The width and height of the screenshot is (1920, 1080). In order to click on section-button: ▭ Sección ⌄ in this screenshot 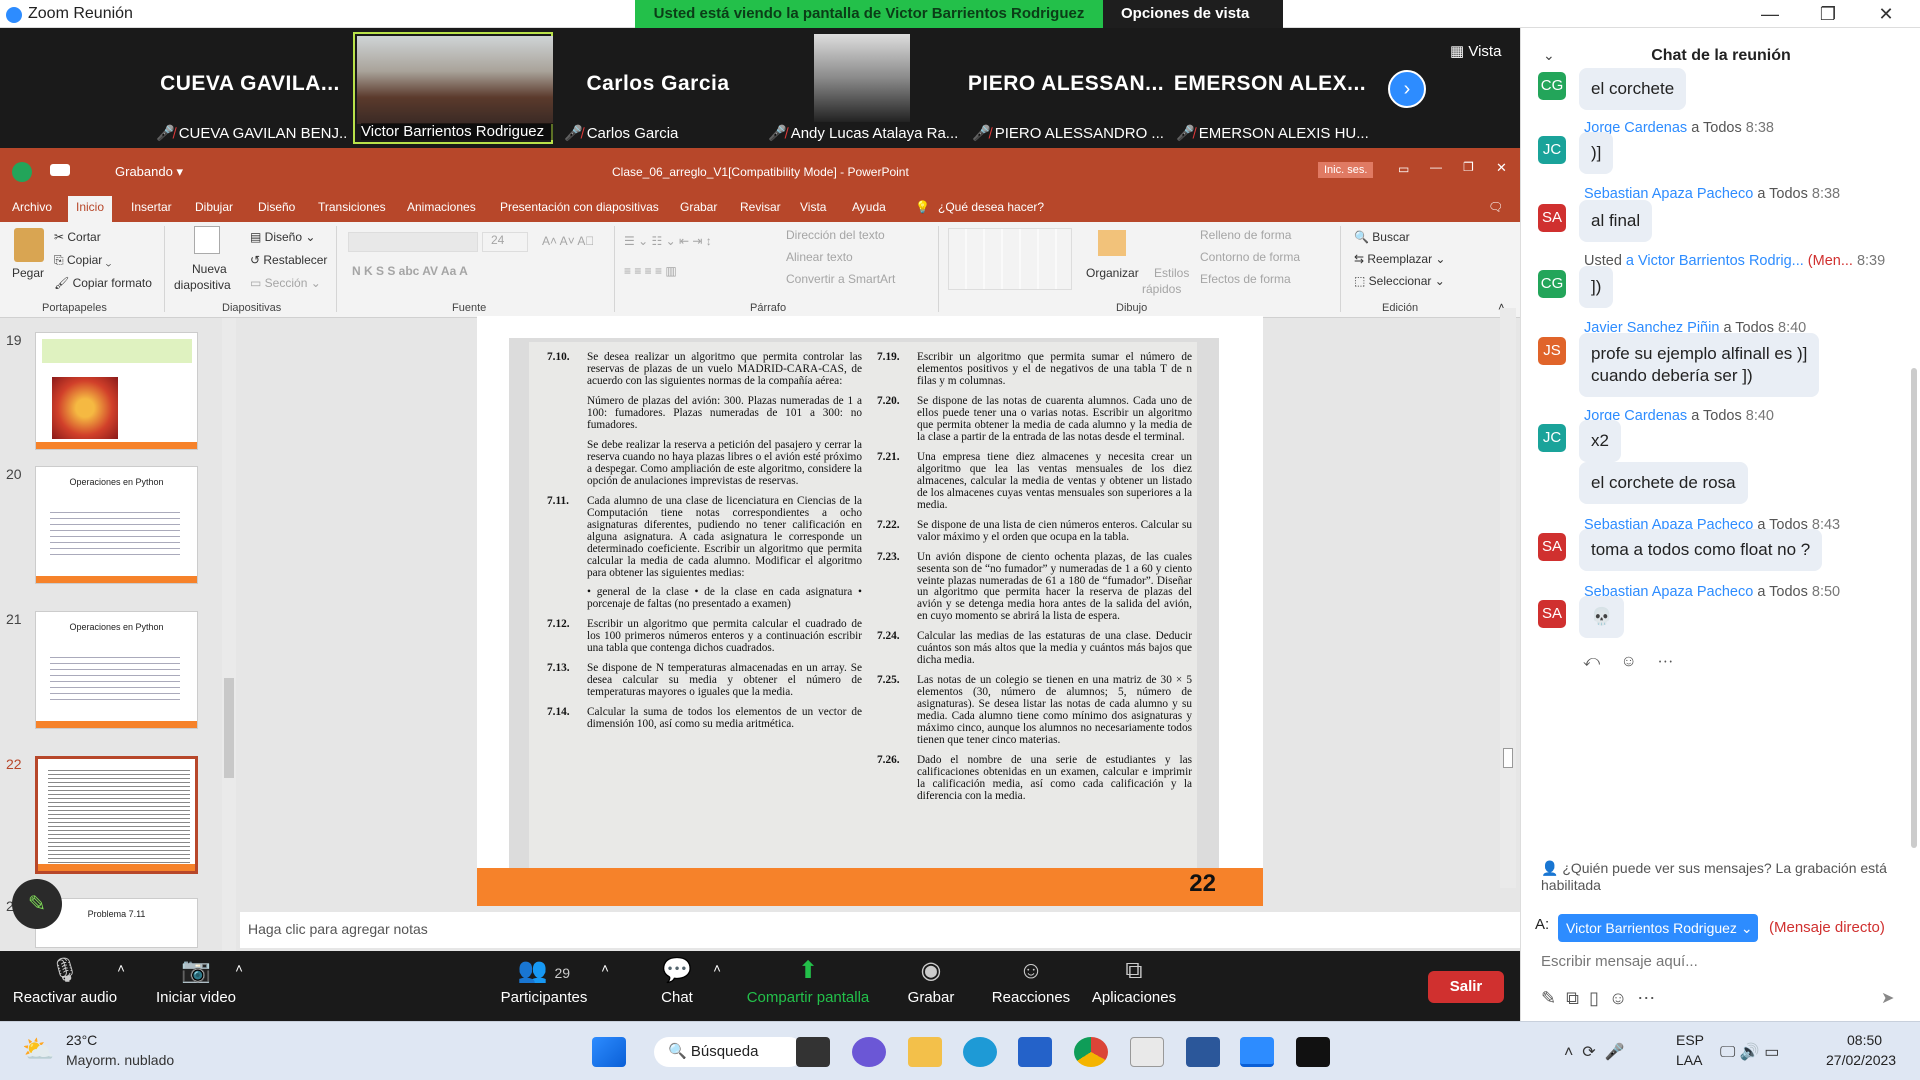, I will do `click(285, 283)`.